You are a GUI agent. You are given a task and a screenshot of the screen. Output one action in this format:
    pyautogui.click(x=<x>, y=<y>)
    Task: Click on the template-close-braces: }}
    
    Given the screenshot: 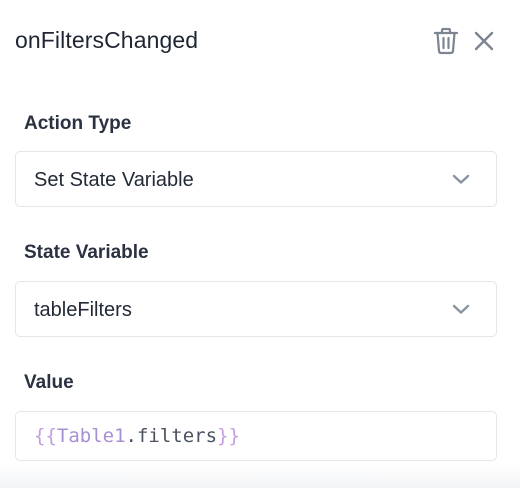 What is the action you would take?
    pyautogui.click(x=228, y=436)
    